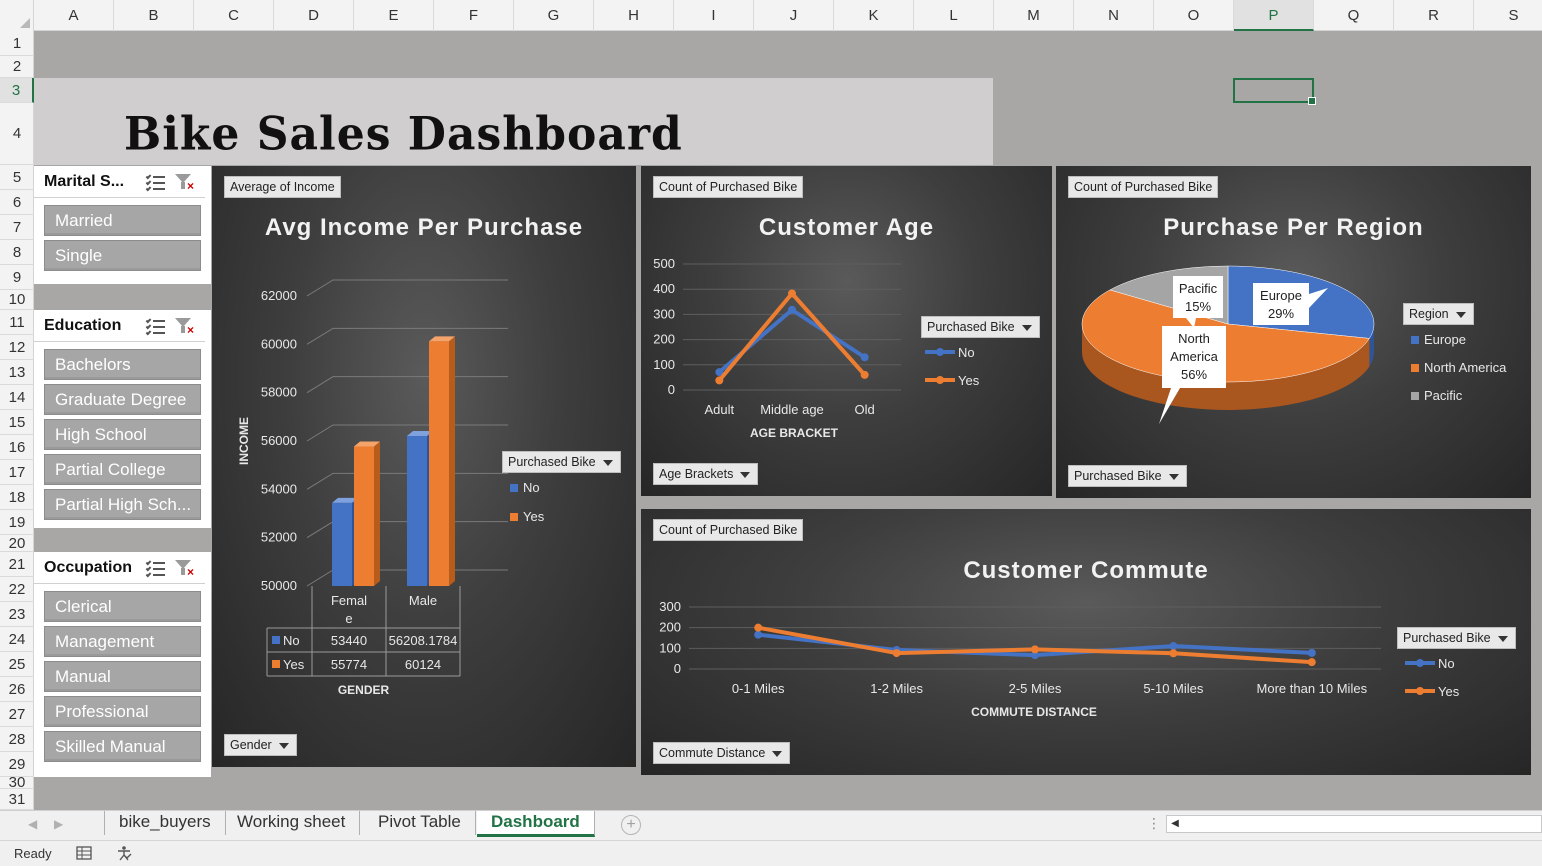 The height and width of the screenshot is (866, 1542). What do you see at coordinates (17, 614) in the screenshot?
I see `row-header-23: 23` at bounding box center [17, 614].